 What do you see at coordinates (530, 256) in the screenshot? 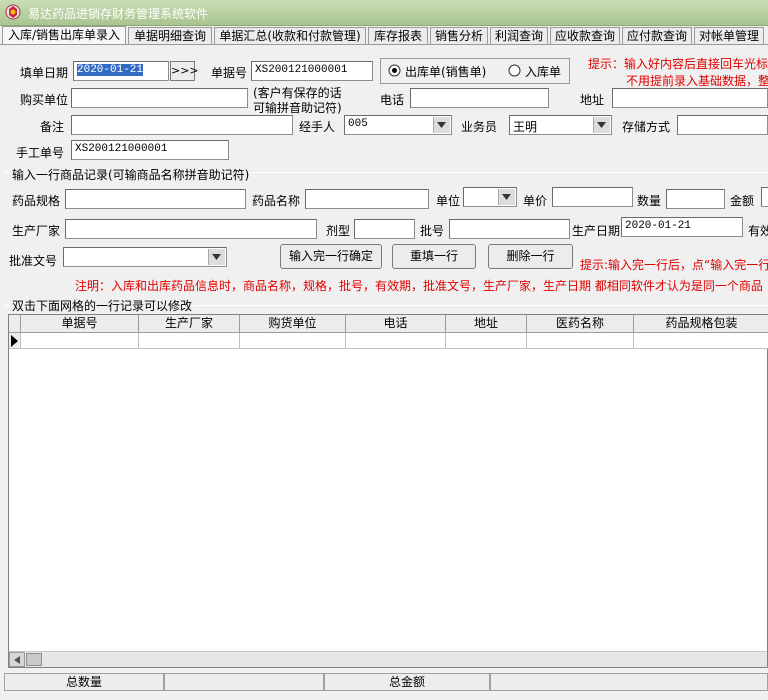
I see `delete-row-button: 删除一行` at bounding box center [530, 256].